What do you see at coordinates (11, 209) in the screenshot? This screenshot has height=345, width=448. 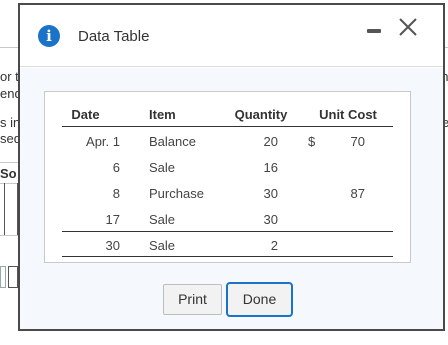 I see `background-cell` at bounding box center [11, 209].